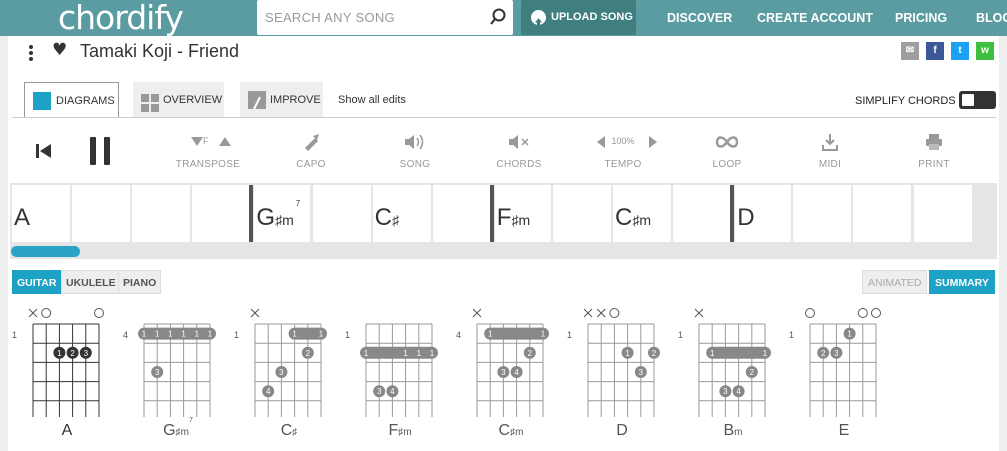 The height and width of the screenshot is (451, 1007). I want to click on instrument-ukulele-tab: UKULELE, so click(91, 282).